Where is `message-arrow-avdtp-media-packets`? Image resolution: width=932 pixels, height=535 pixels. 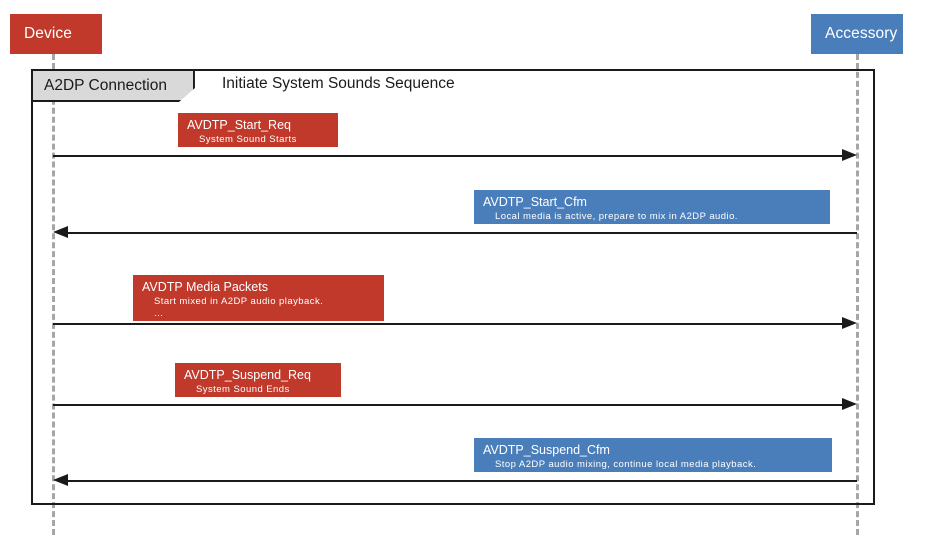 message-arrow-avdtp-media-packets is located at coordinates (447, 324).